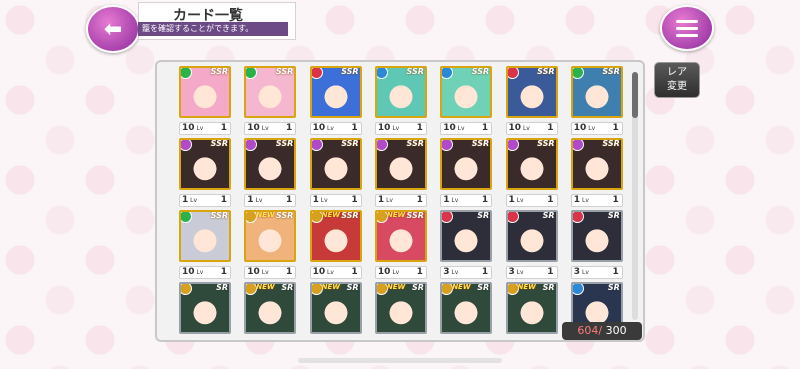  Describe the element at coordinates (335, 236) in the screenshot. I see `card-thumbnail: SSR NEW` at that location.